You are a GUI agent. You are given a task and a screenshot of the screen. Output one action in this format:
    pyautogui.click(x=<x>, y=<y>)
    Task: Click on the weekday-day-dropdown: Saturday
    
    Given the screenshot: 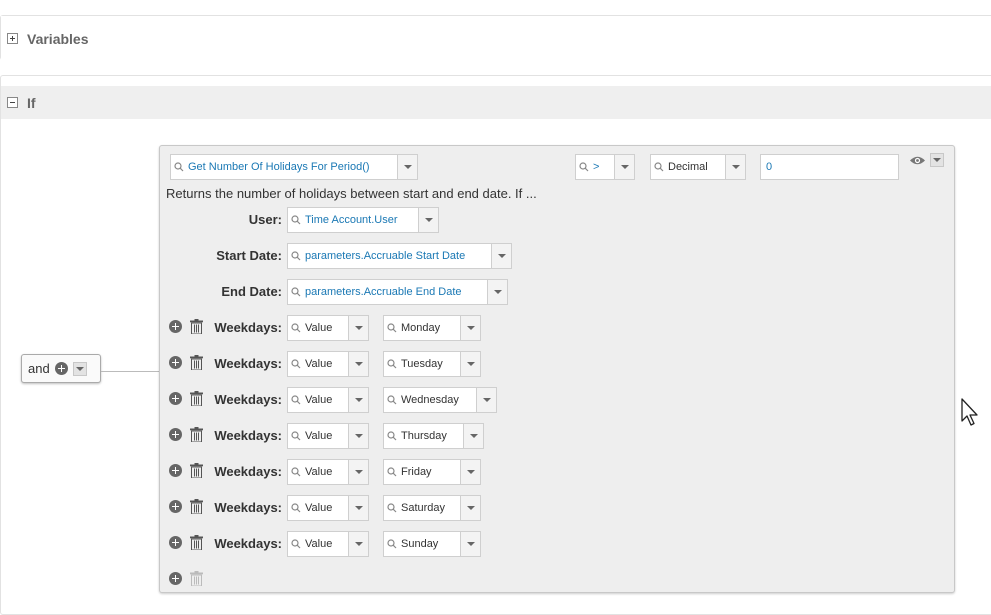 What is the action you would take?
    pyautogui.click(x=432, y=508)
    